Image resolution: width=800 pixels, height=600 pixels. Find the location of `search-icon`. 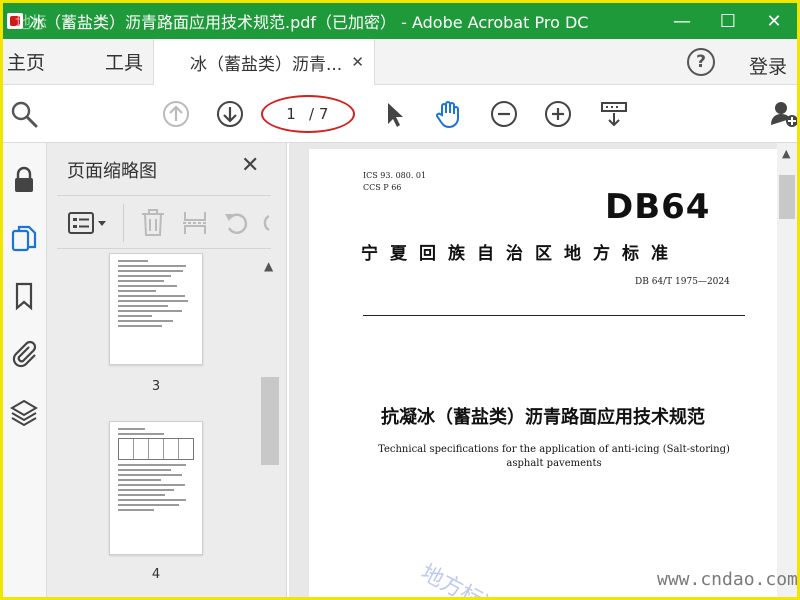

search-icon is located at coordinates (24, 114).